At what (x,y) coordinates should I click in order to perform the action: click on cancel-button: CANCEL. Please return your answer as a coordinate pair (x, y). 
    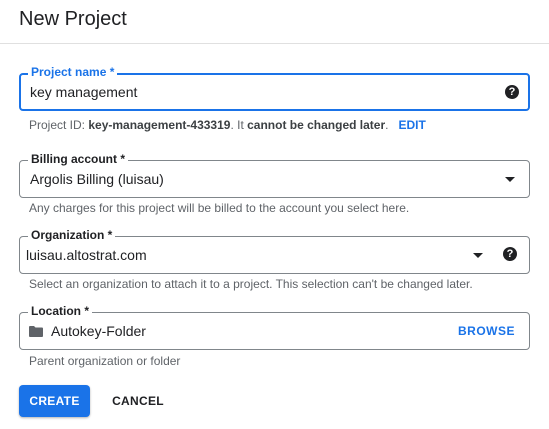
    Looking at the image, I should click on (138, 401).